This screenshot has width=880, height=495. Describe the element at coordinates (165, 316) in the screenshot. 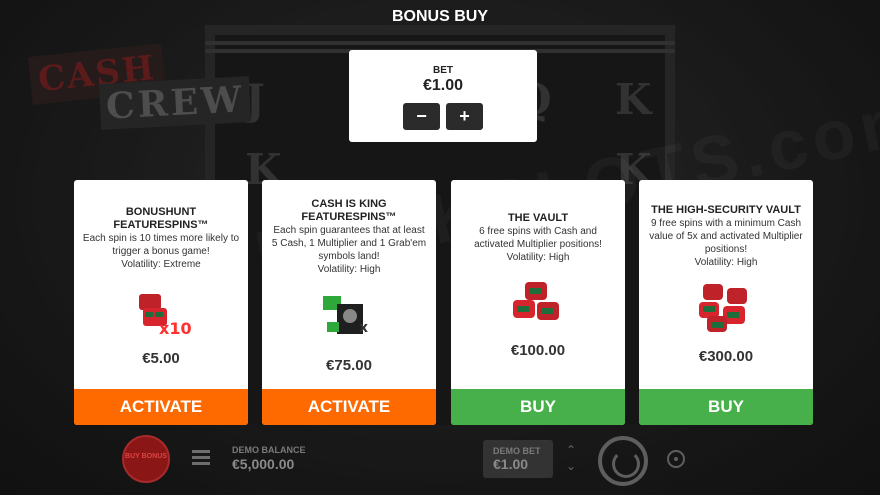

I see `cash-bags-x10-icon: x10` at that location.